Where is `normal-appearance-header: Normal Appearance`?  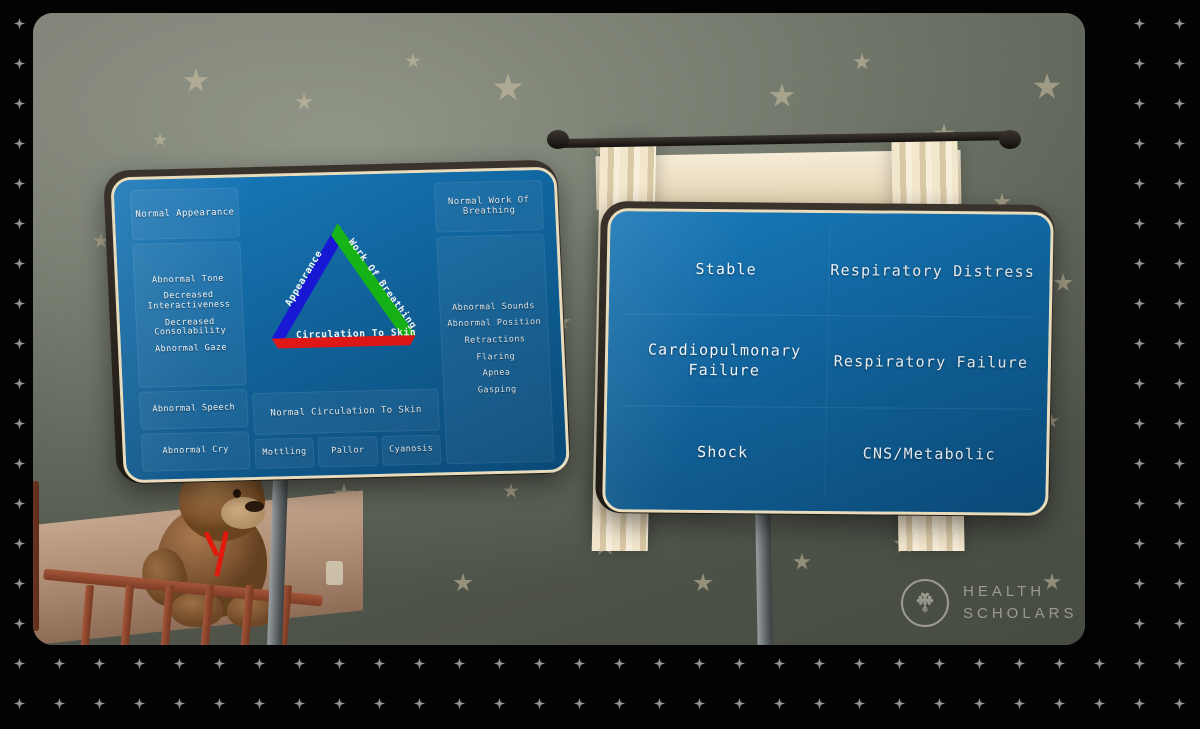 normal-appearance-header: Normal Appearance is located at coordinates (185, 214).